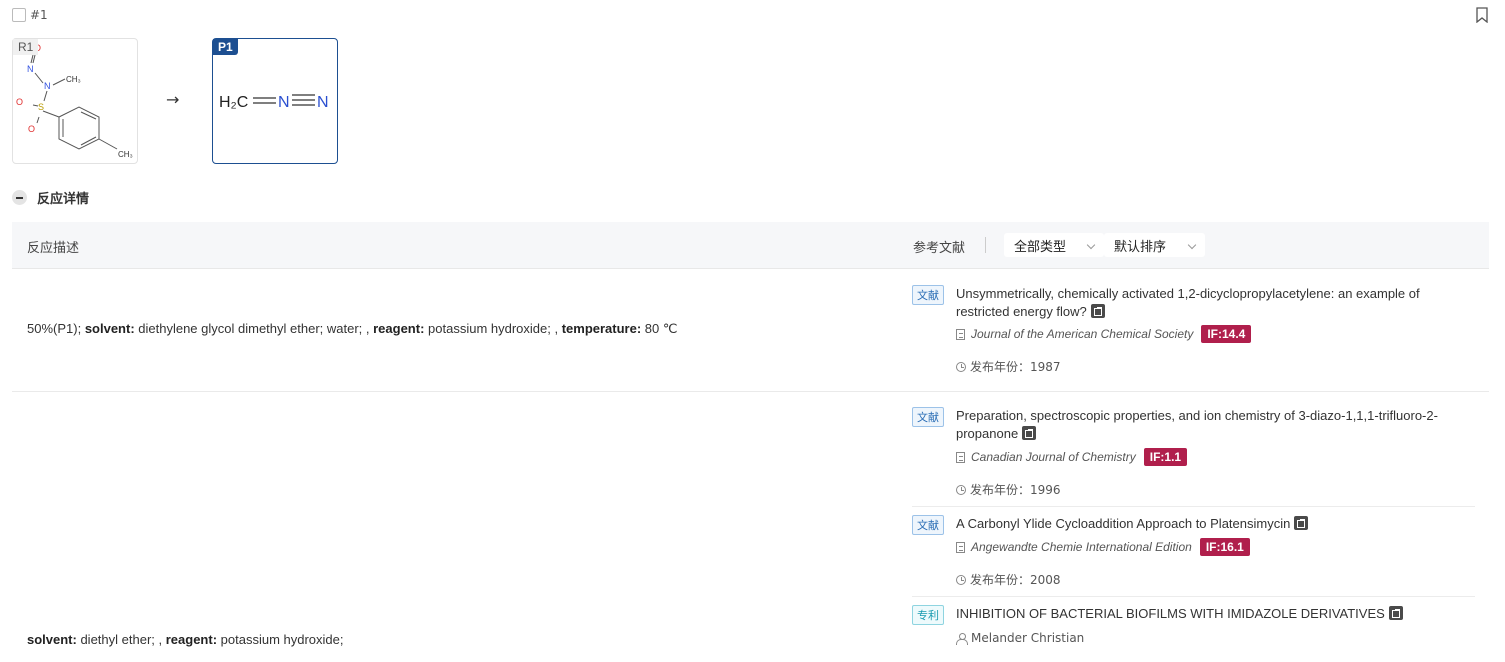  Describe the element at coordinates (39, 15) in the screenshot. I see `reaction-id: #1` at that location.